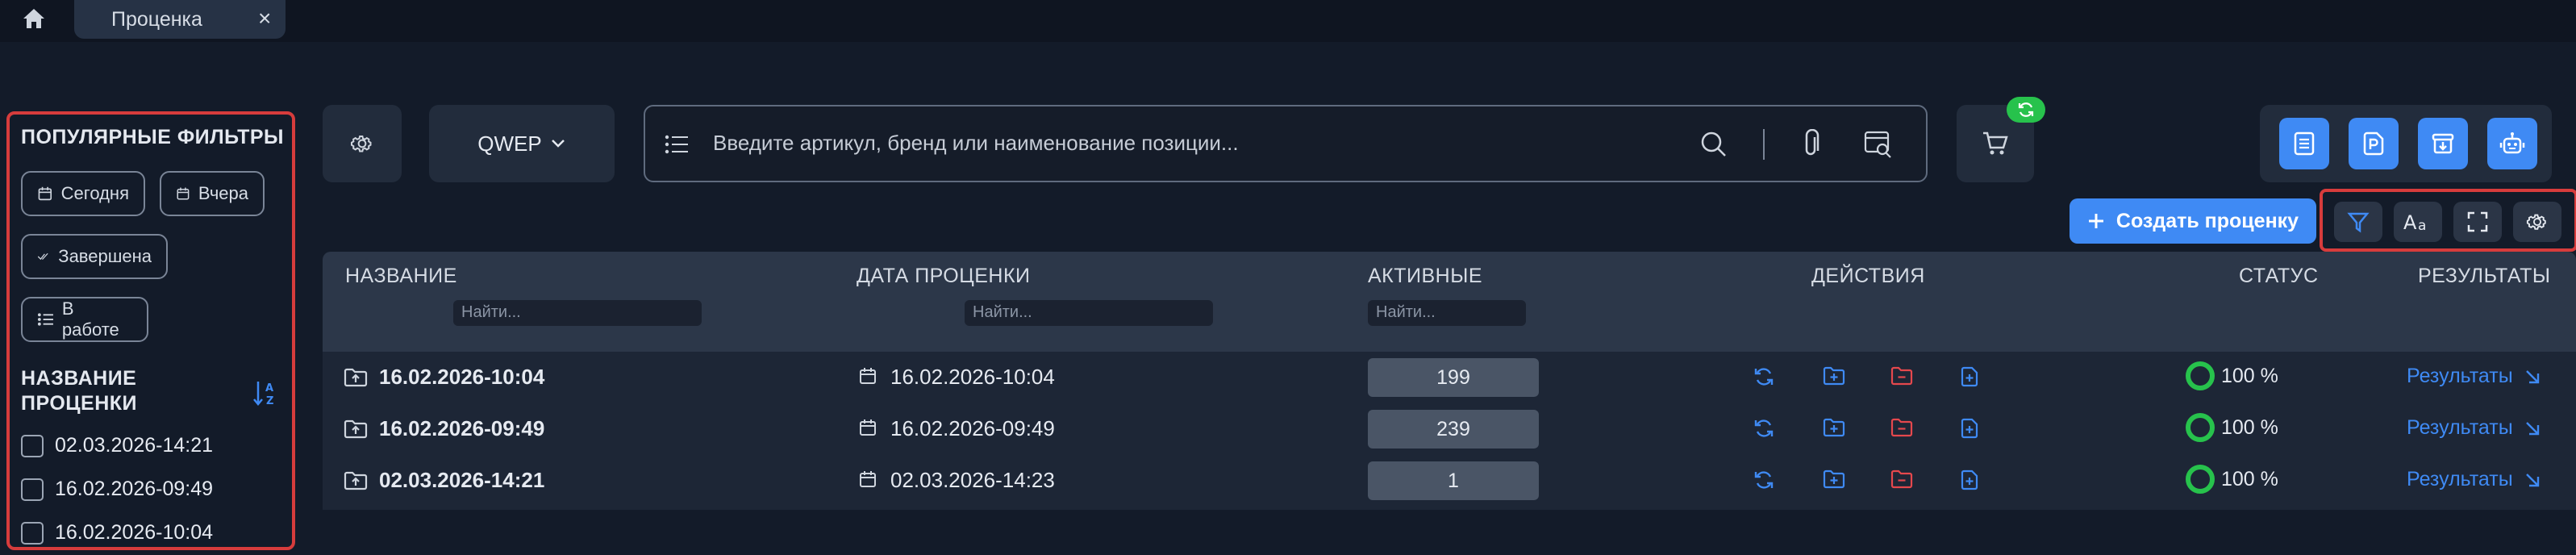 This screenshot has height=555, width=2576. I want to click on filter-icon, so click(2358, 222).